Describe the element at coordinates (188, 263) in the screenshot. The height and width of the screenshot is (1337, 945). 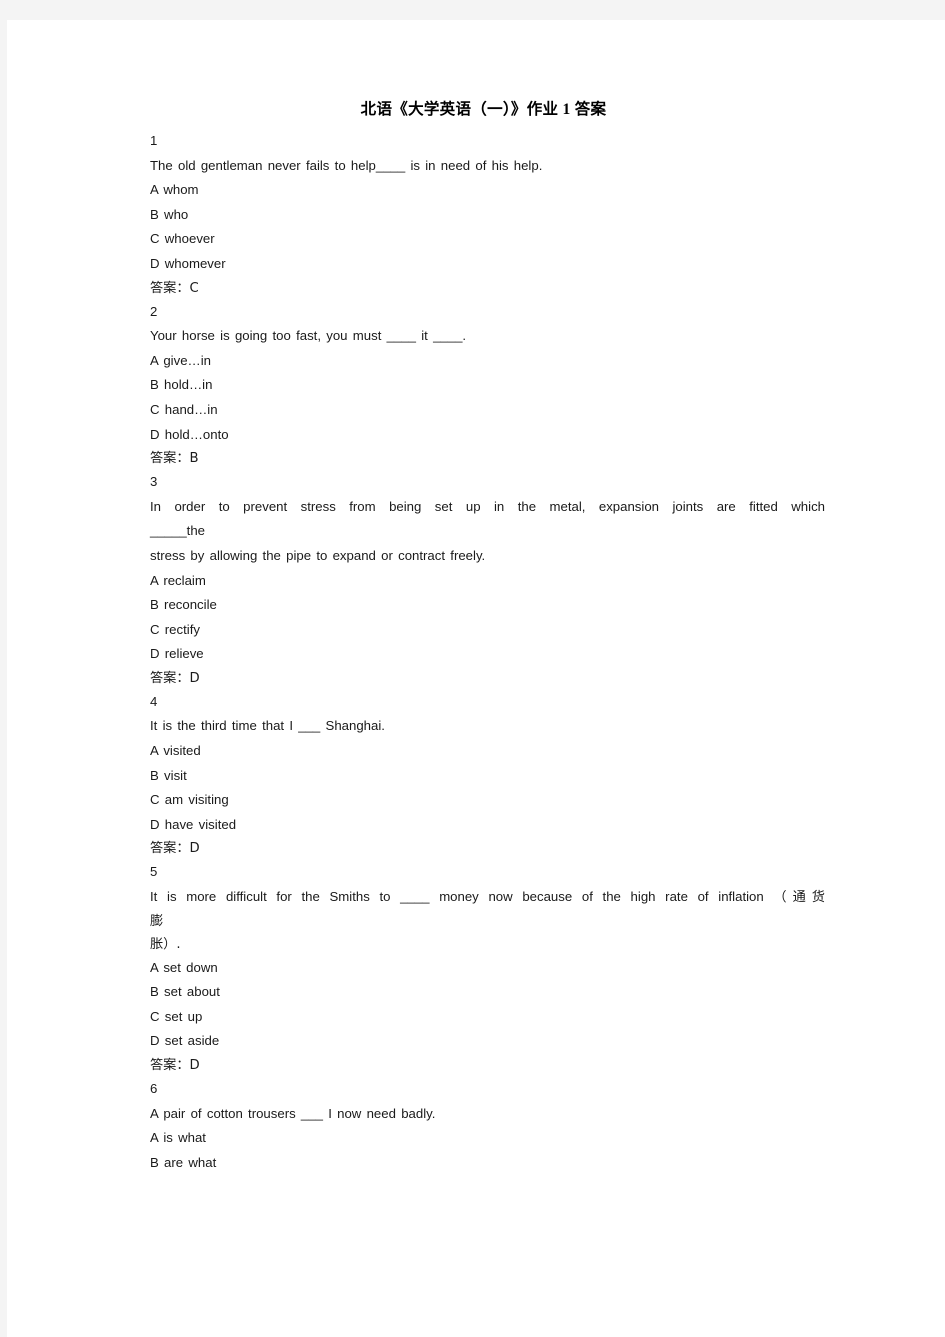
I see `question-1-option-d: D whomever` at that location.